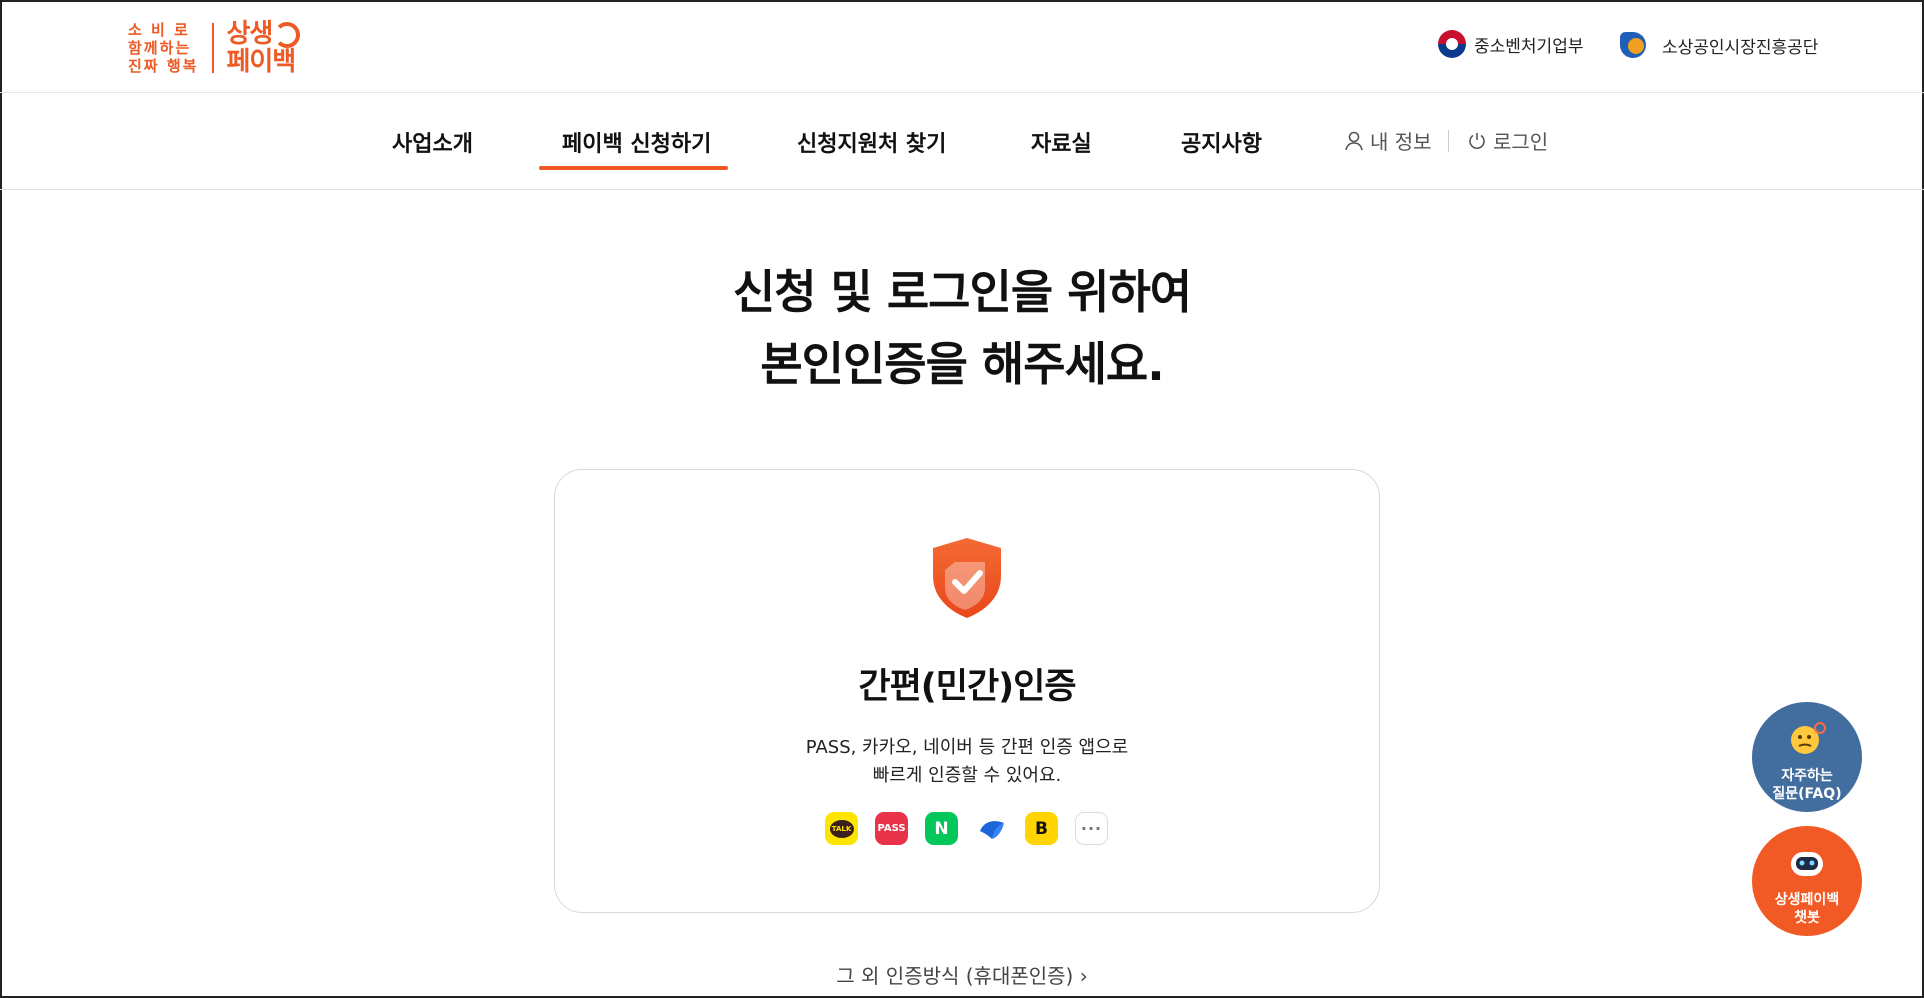 This screenshot has width=1924, height=998. I want to click on nav-item-find-support: 신청지원처 찾기, so click(871, 142).